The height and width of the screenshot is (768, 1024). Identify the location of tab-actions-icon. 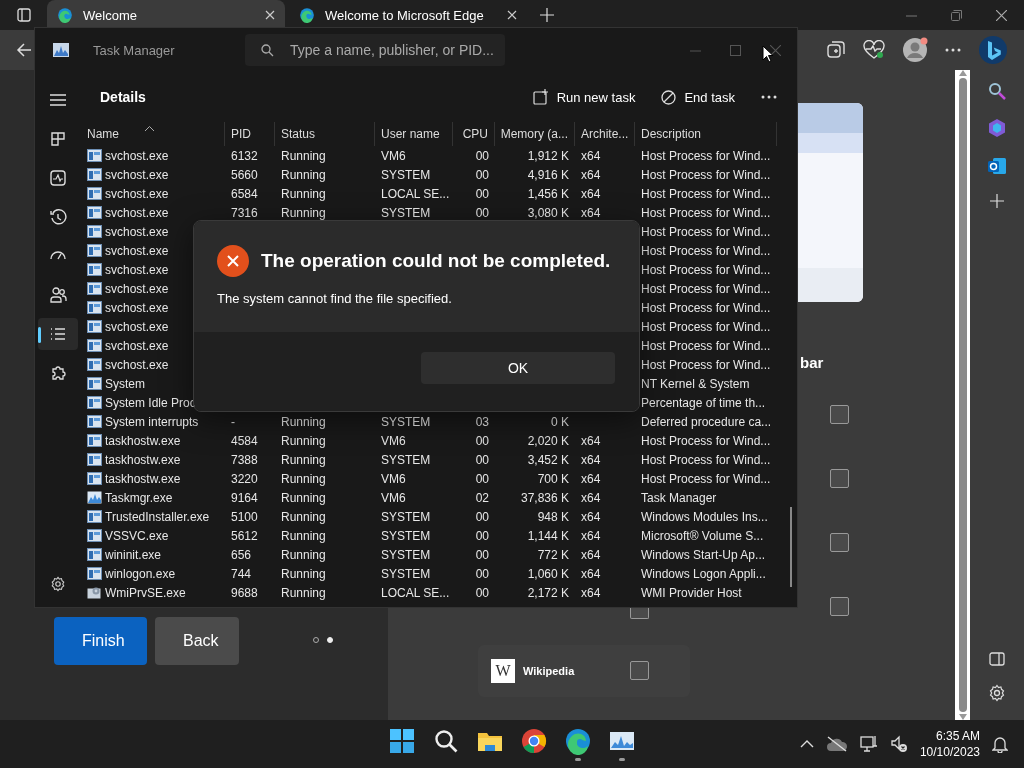
(23, 15).